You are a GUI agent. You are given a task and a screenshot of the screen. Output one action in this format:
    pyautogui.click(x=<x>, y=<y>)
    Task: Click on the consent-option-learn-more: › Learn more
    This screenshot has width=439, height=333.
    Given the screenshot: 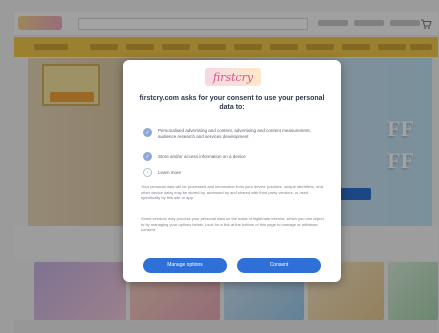 What is the action you would take?
    pyautogui.click(x=233, y=172)
    